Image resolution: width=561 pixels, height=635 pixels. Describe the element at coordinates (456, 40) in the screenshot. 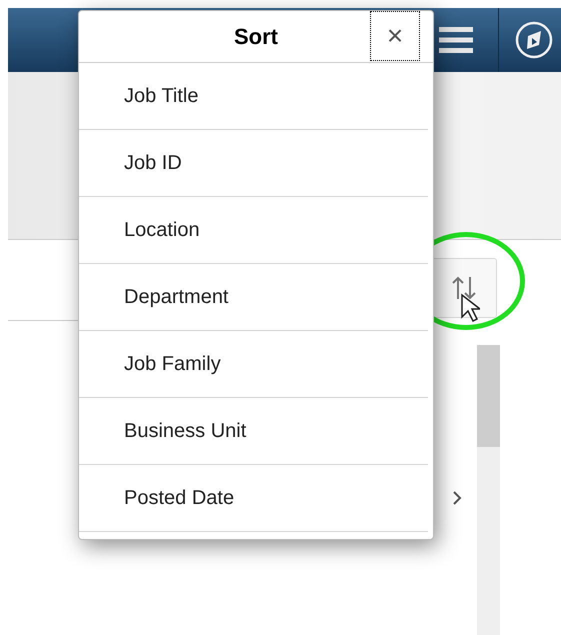

I see `menu-icon` at that location.